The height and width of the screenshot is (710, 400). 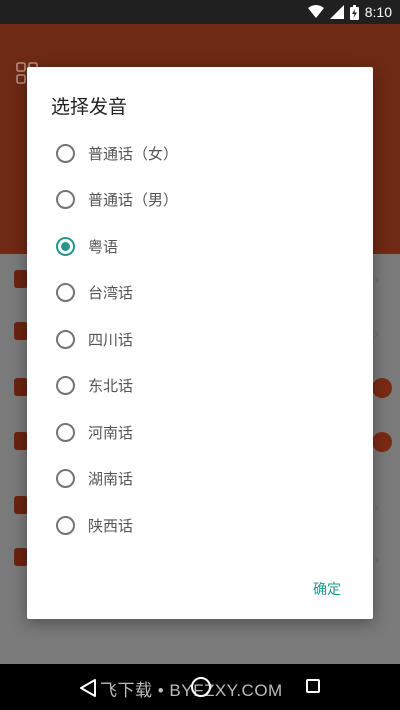 What do you see at coordinates (200, 153) in the screenshot?
I see `option-mandarin-female: 普通话（女）` at bounding box center [200, 153].